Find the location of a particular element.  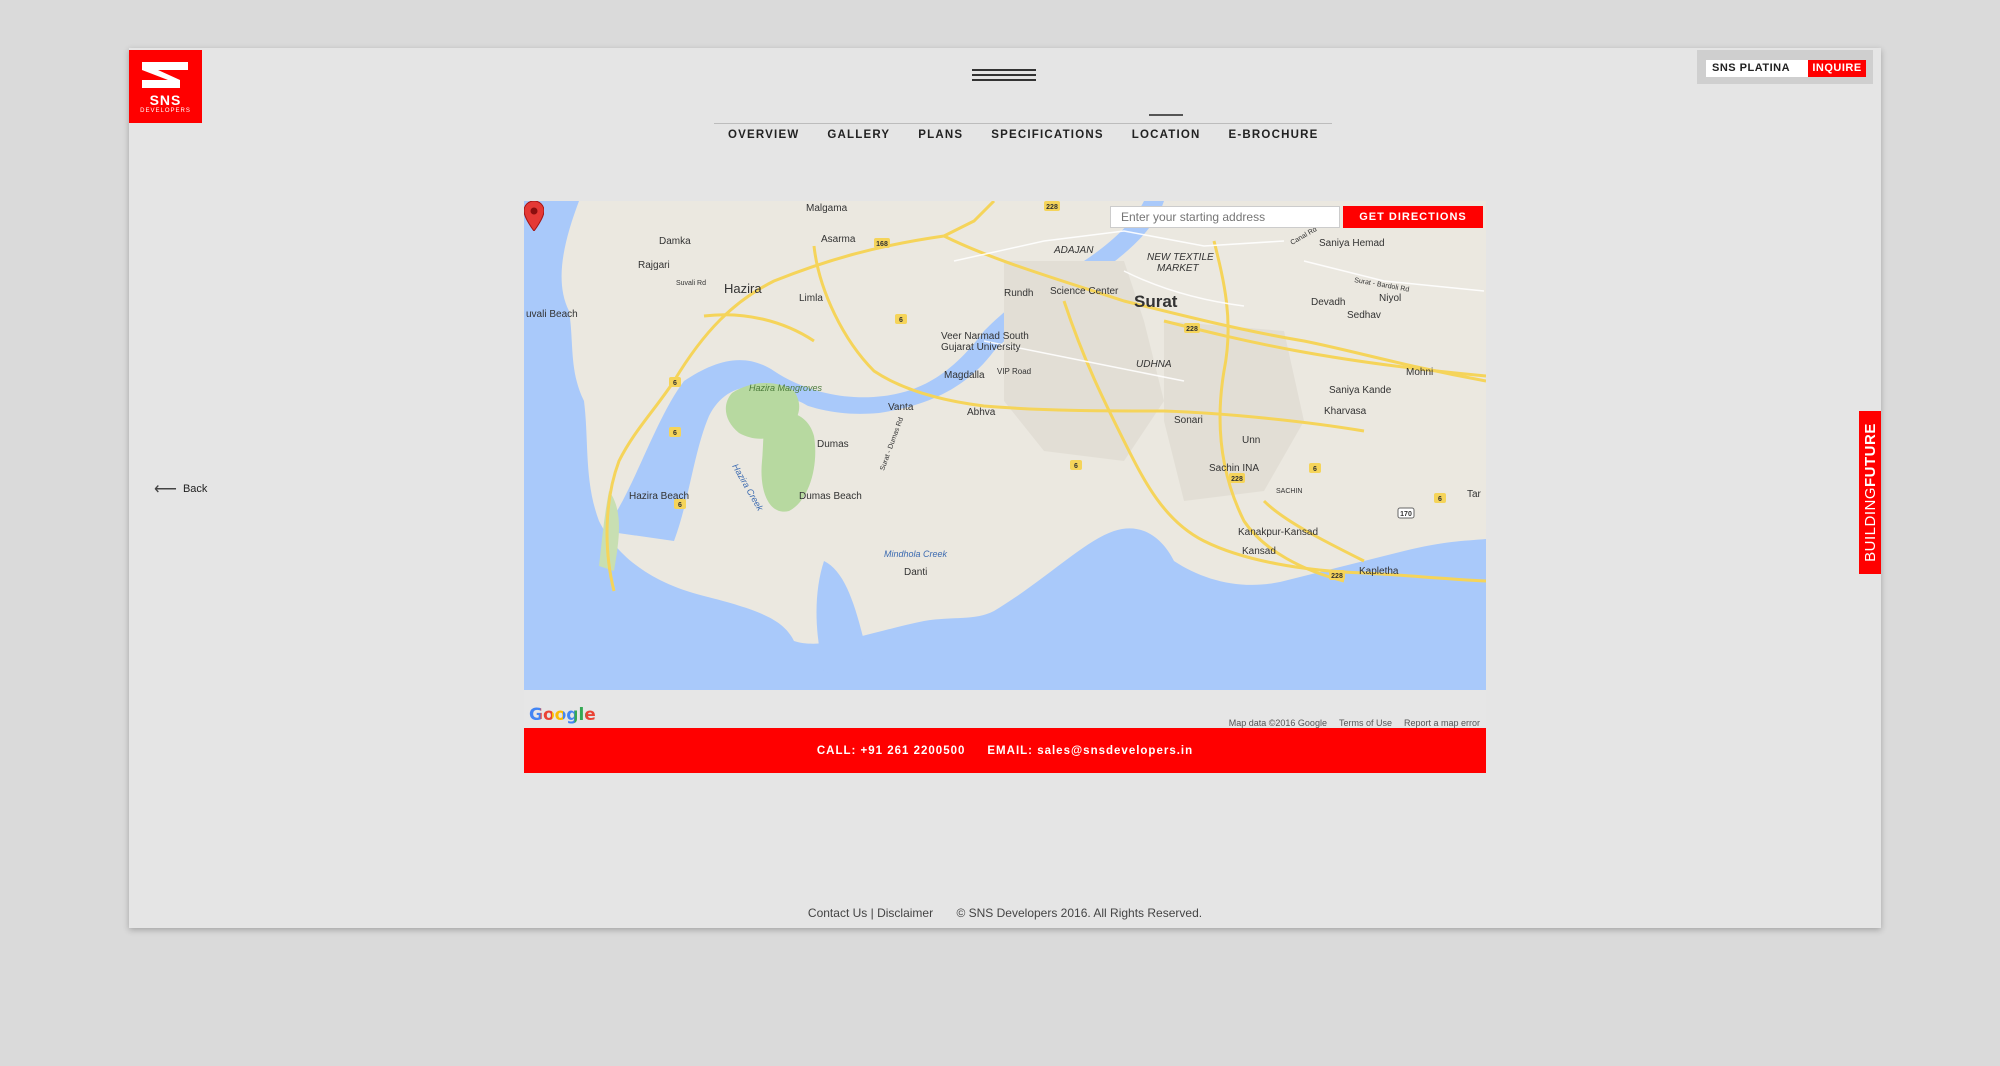

call-number: CALL: +91 261 2200500 is located at coordinates (891, 751).